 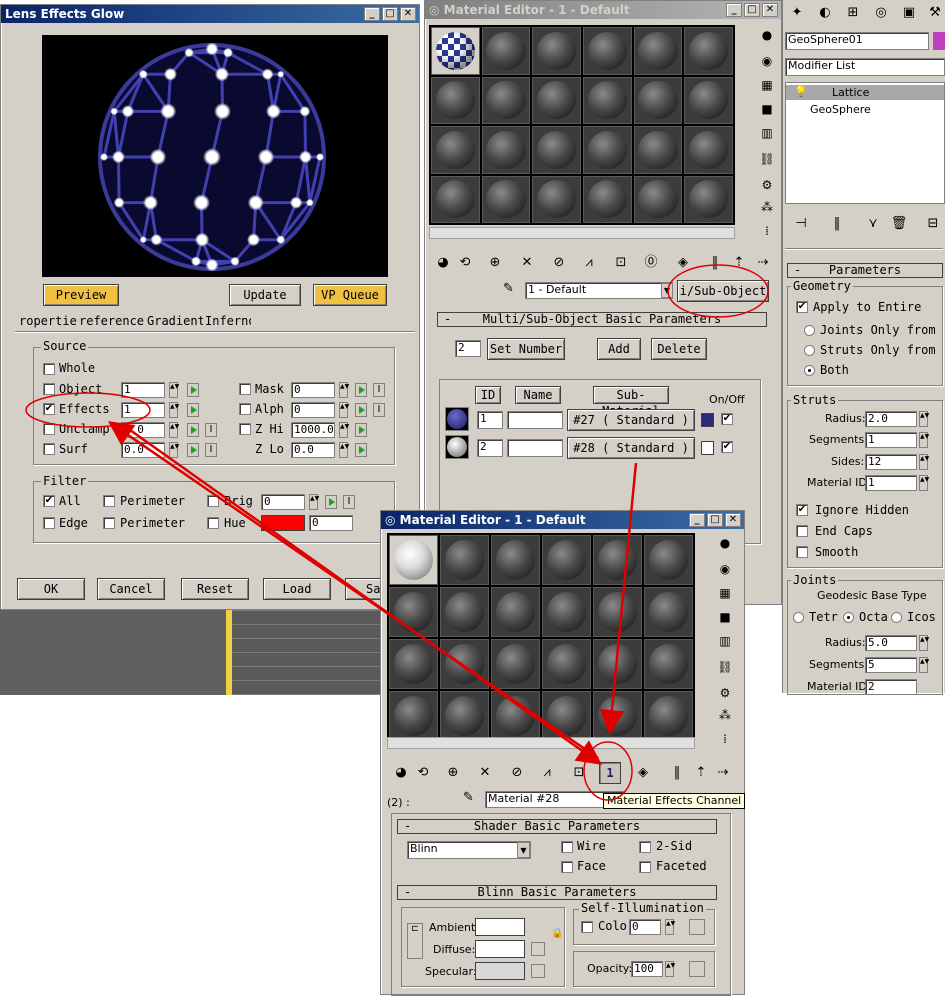 I want to click on select-by-material-icon: ⁂, so click(x=725, y=715).